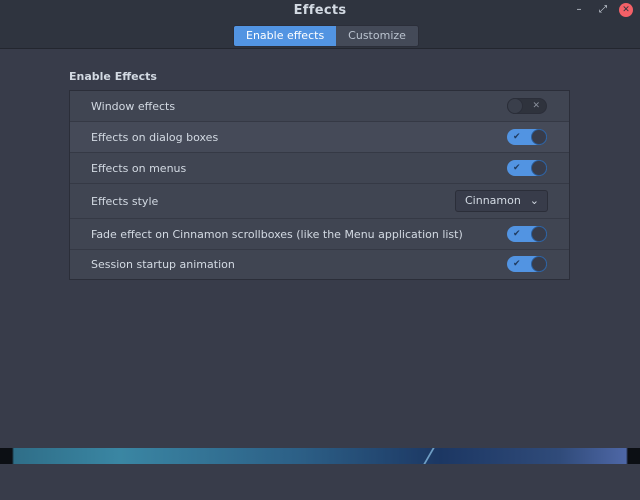 This screenshot has height=500, width=640. Describe the element at coordinates (319, 201) in the screenshot. I see `setting-row-effects-style: Effects style Cinnamon ⌄` at that location.